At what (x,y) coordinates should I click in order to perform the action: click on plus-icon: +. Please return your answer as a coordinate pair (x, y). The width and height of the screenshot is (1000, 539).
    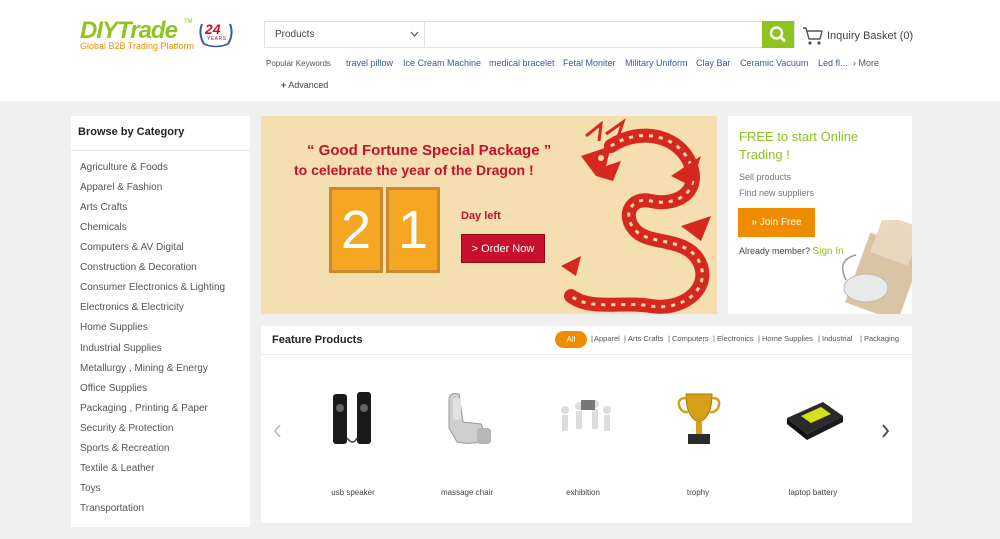
    Looking at the image, I should click on (284, 85).